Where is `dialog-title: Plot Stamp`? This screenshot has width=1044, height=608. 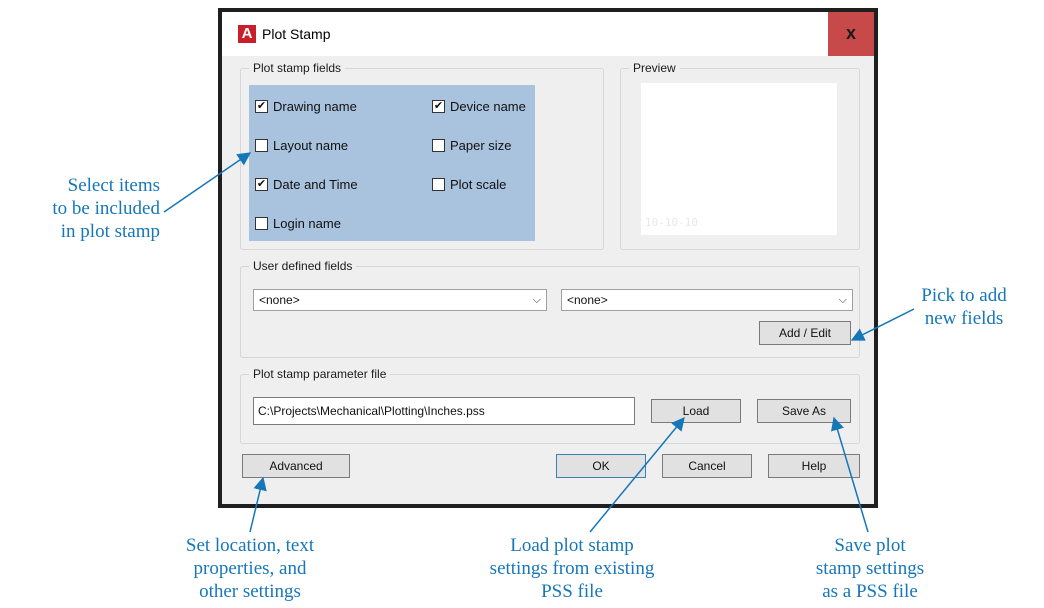 dialog-title: Plot Stamp is located at coordinates (296, 34).